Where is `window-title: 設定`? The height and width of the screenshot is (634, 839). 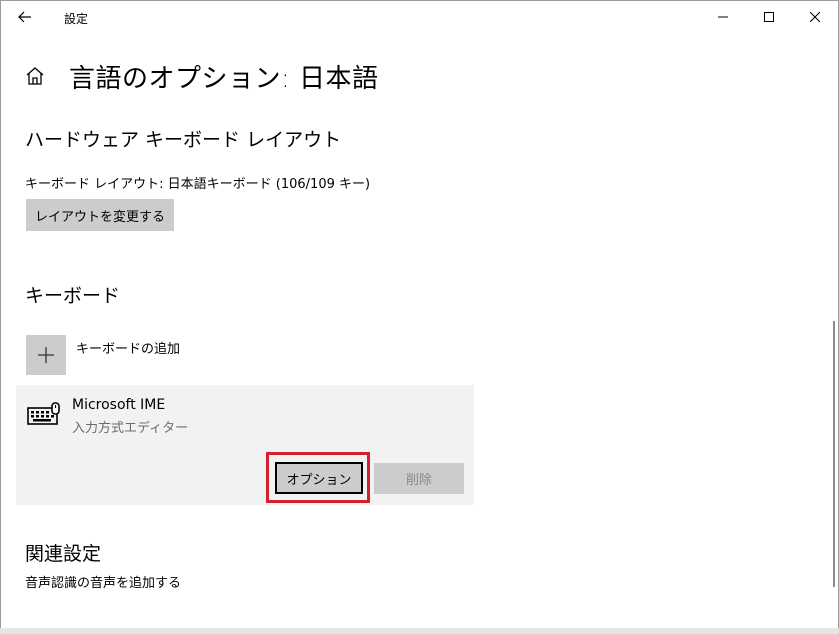
window-title: 設定 is located at coordinates (76, 19).